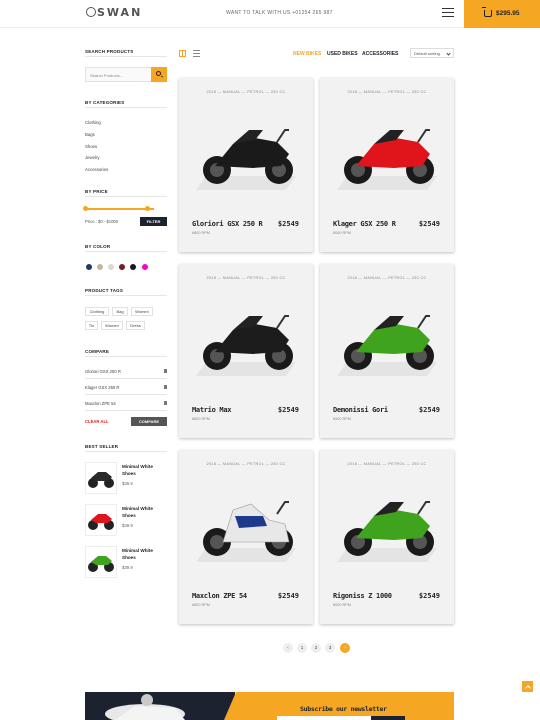  I want to click on price-heading: BY PRICE, so click(96, 191).